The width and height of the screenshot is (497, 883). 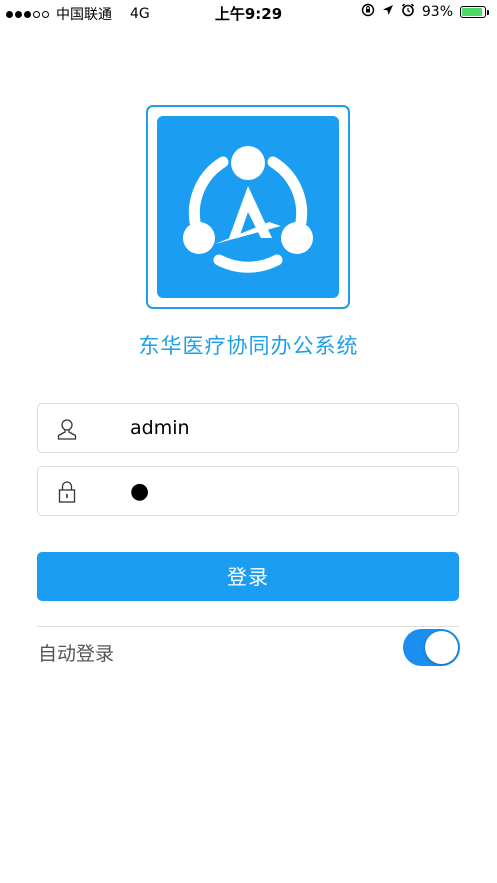 What do you see at coordinates (285, 428) in the screenshot?
I see `username-input` at bounding box center [285, 428].